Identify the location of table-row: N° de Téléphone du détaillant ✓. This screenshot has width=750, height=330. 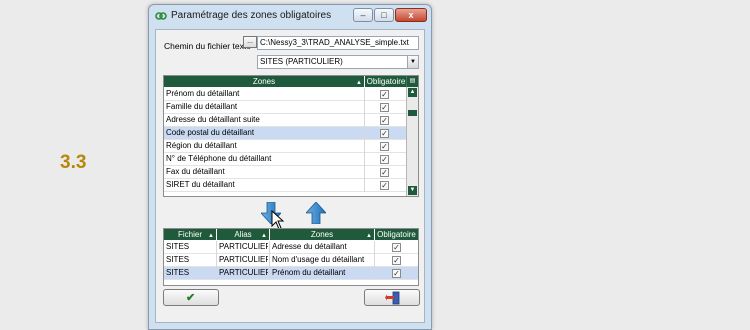
(285, 159).